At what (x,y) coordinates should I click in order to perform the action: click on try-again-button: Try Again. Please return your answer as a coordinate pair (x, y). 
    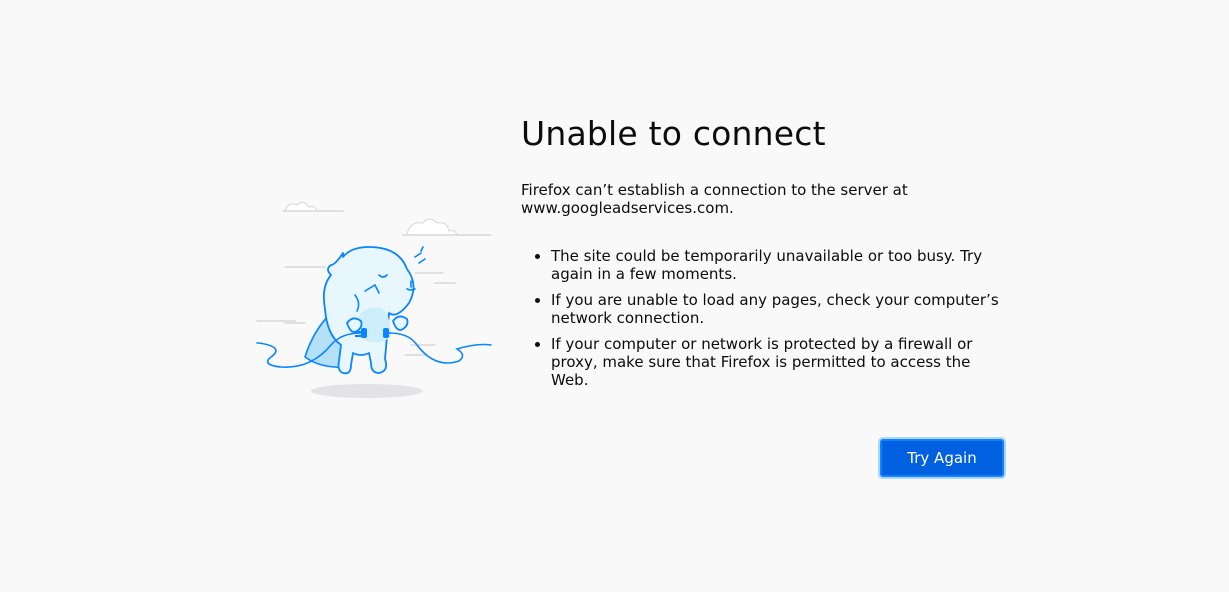
    Looking at the image, I should click on (942, 458).